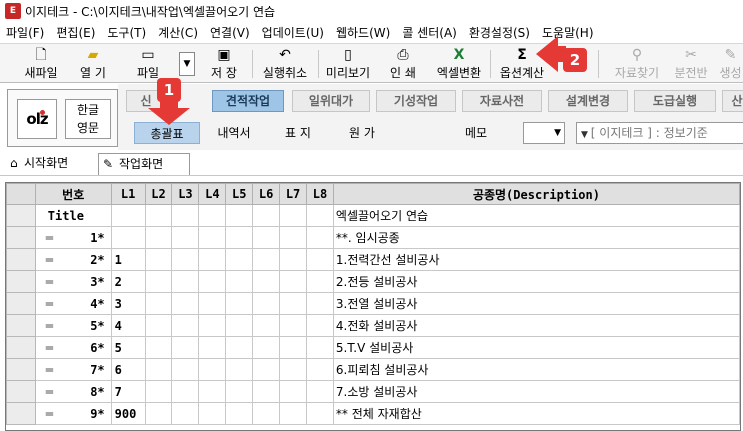 The height and width of the screenshot is (431, 743). What do you see at coordinates (75, 32) in the screenshot?
I see `menu-edit: 편집(E)` at bounding box center [75, 32].